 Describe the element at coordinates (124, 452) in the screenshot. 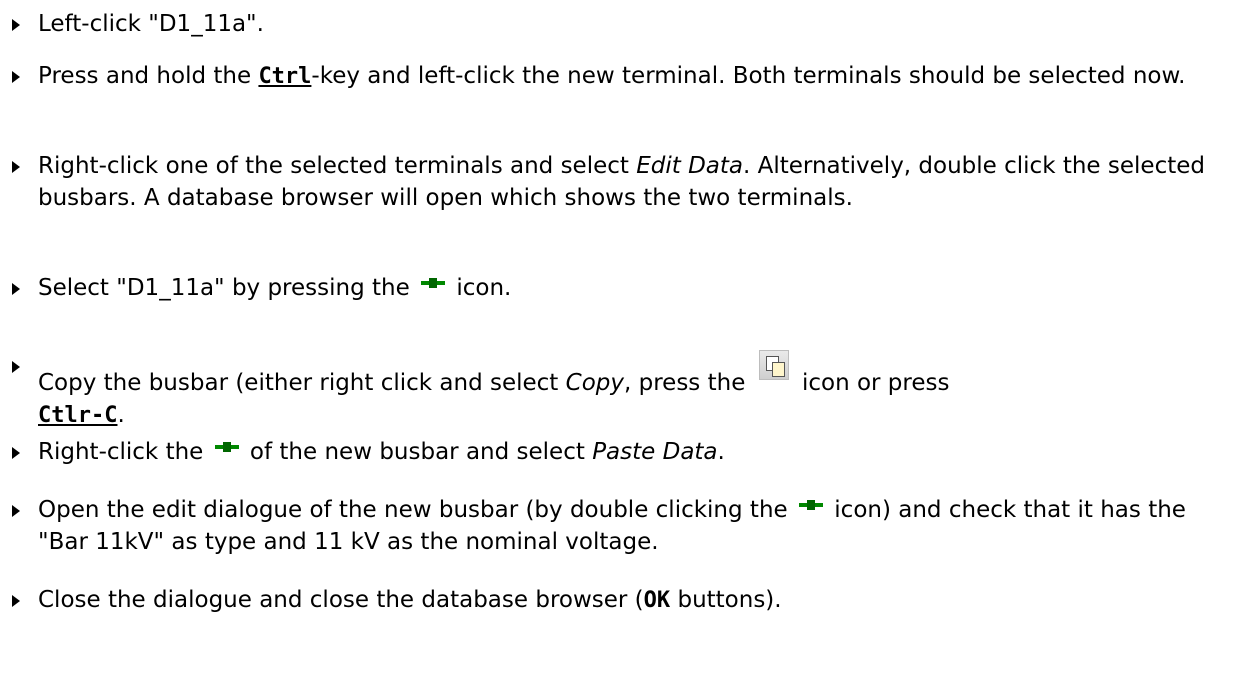

I see `step-text: Right-click the` at that location.